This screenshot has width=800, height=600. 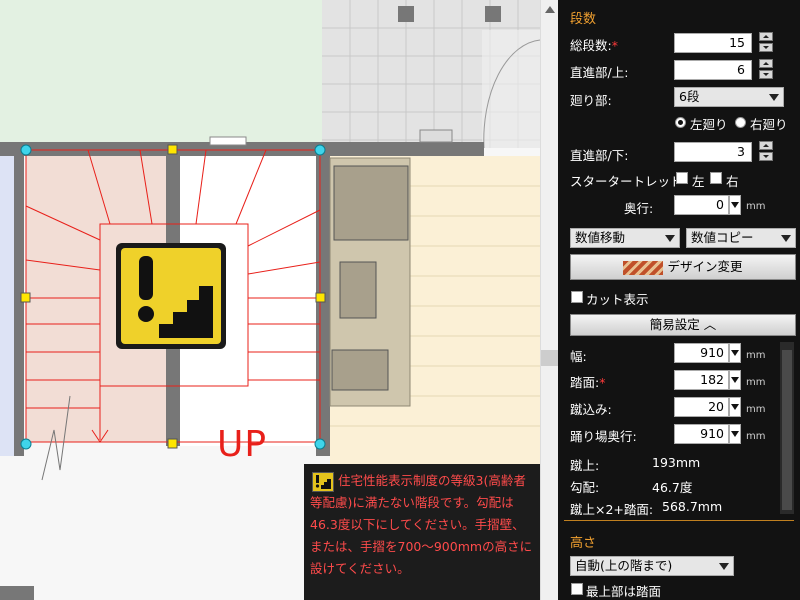 What do you see at coordinates (709, 124) in the screenshot?
I see `radio-left-turn-label: 左廻り` at bounding box center [709, 124].